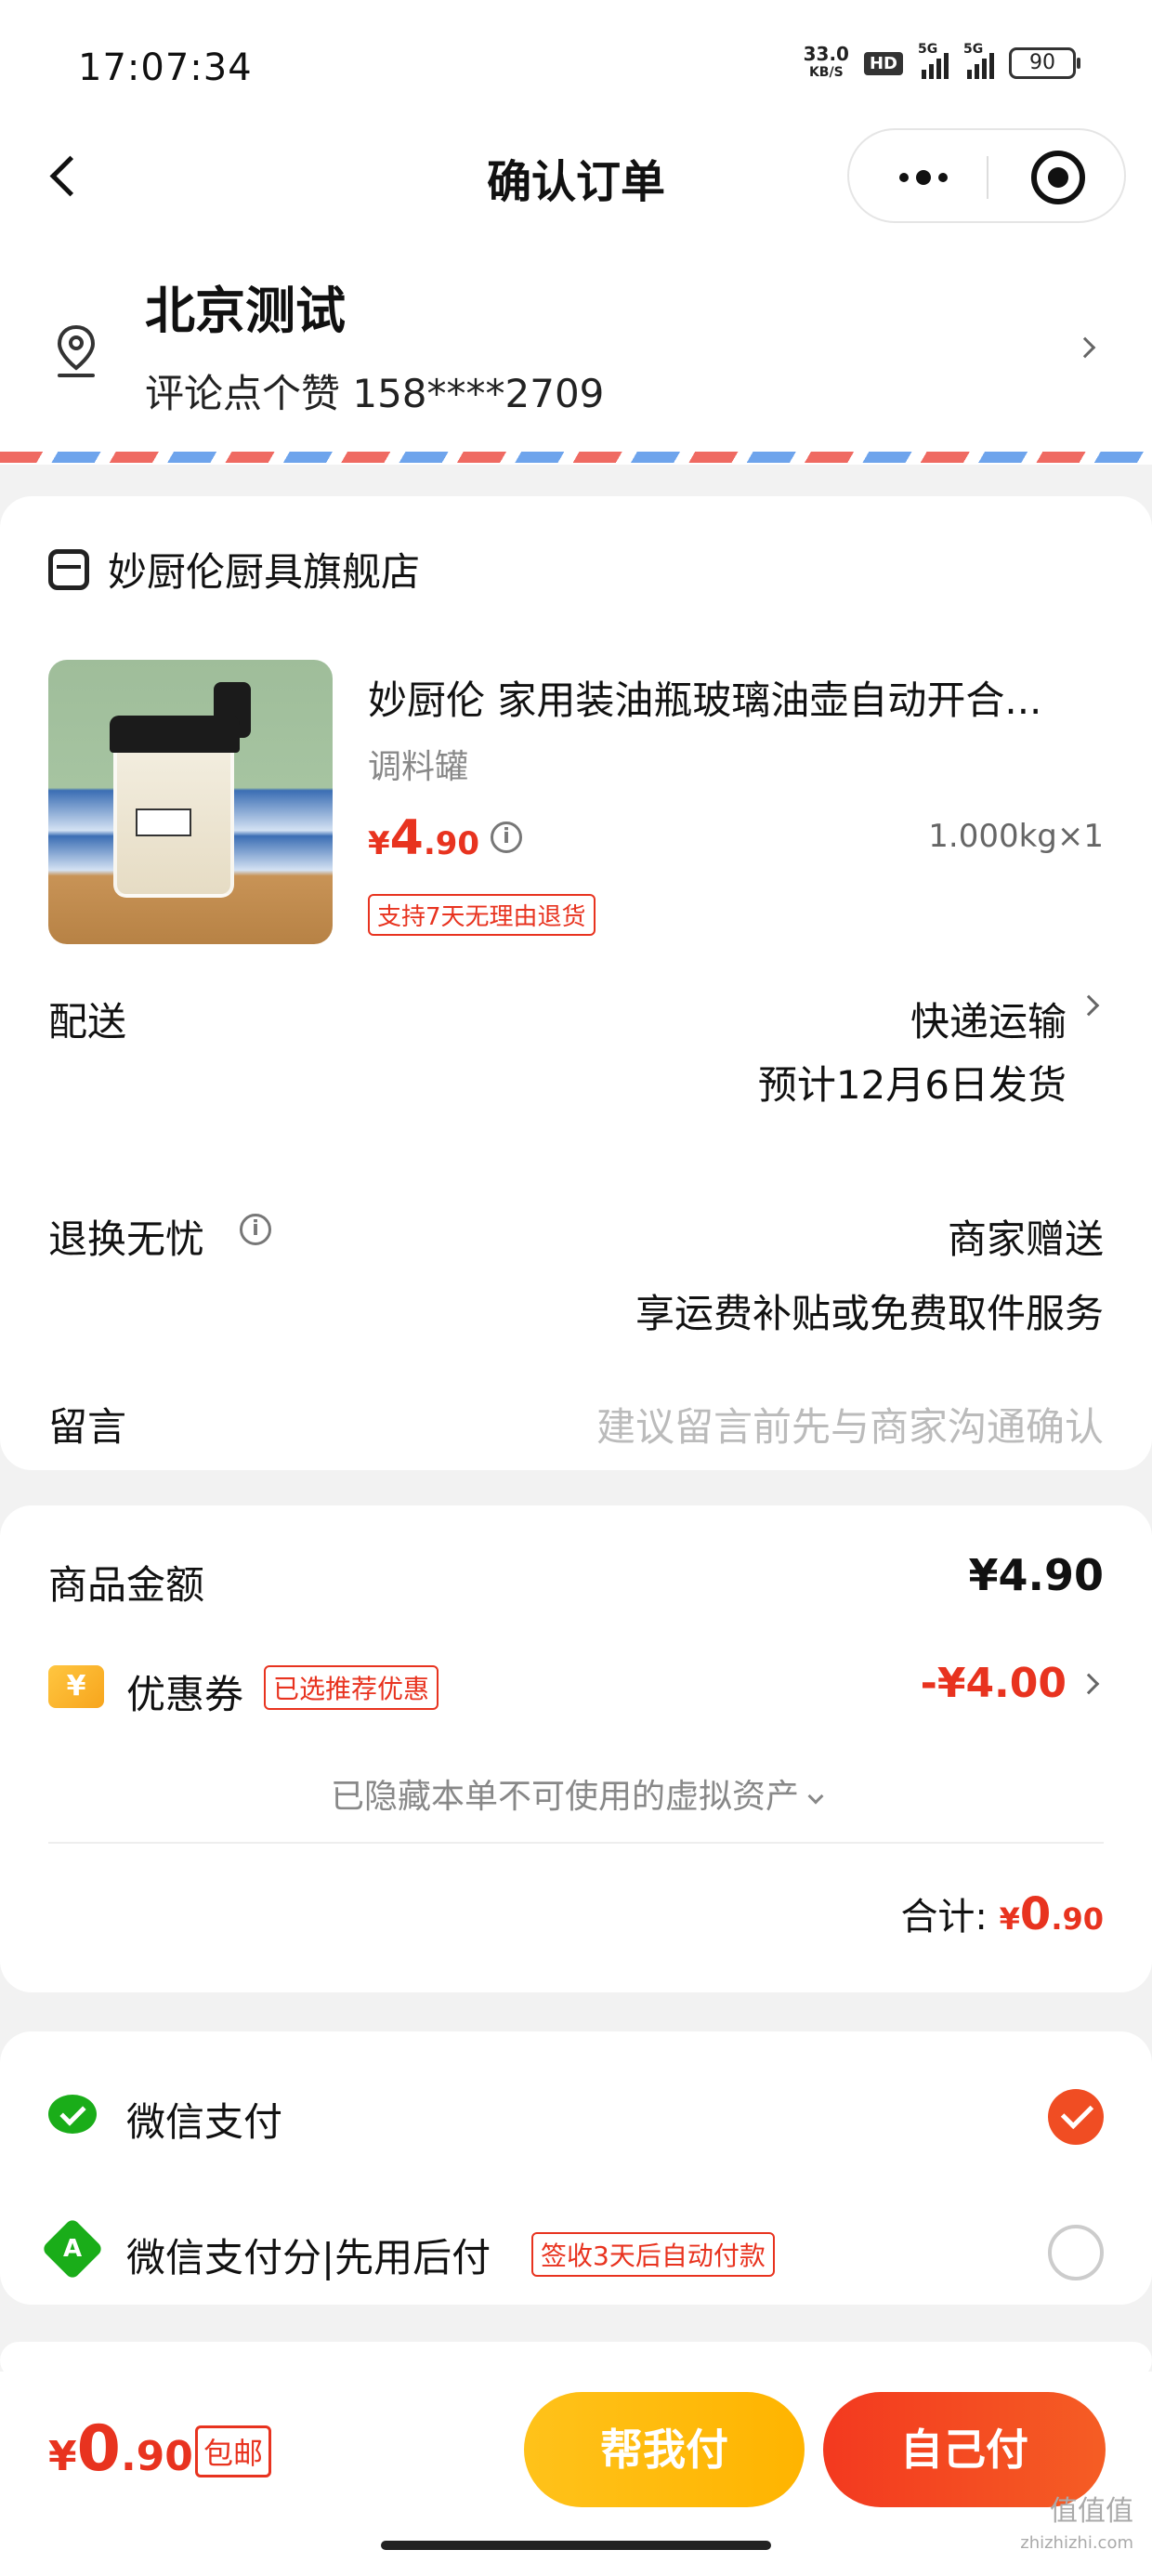  What do you see at coordinates (576, 348) in the screenshot?
I see `shipping-address: 北京测试 评论点个赞 158****2709` at bounding box center [576, 348].